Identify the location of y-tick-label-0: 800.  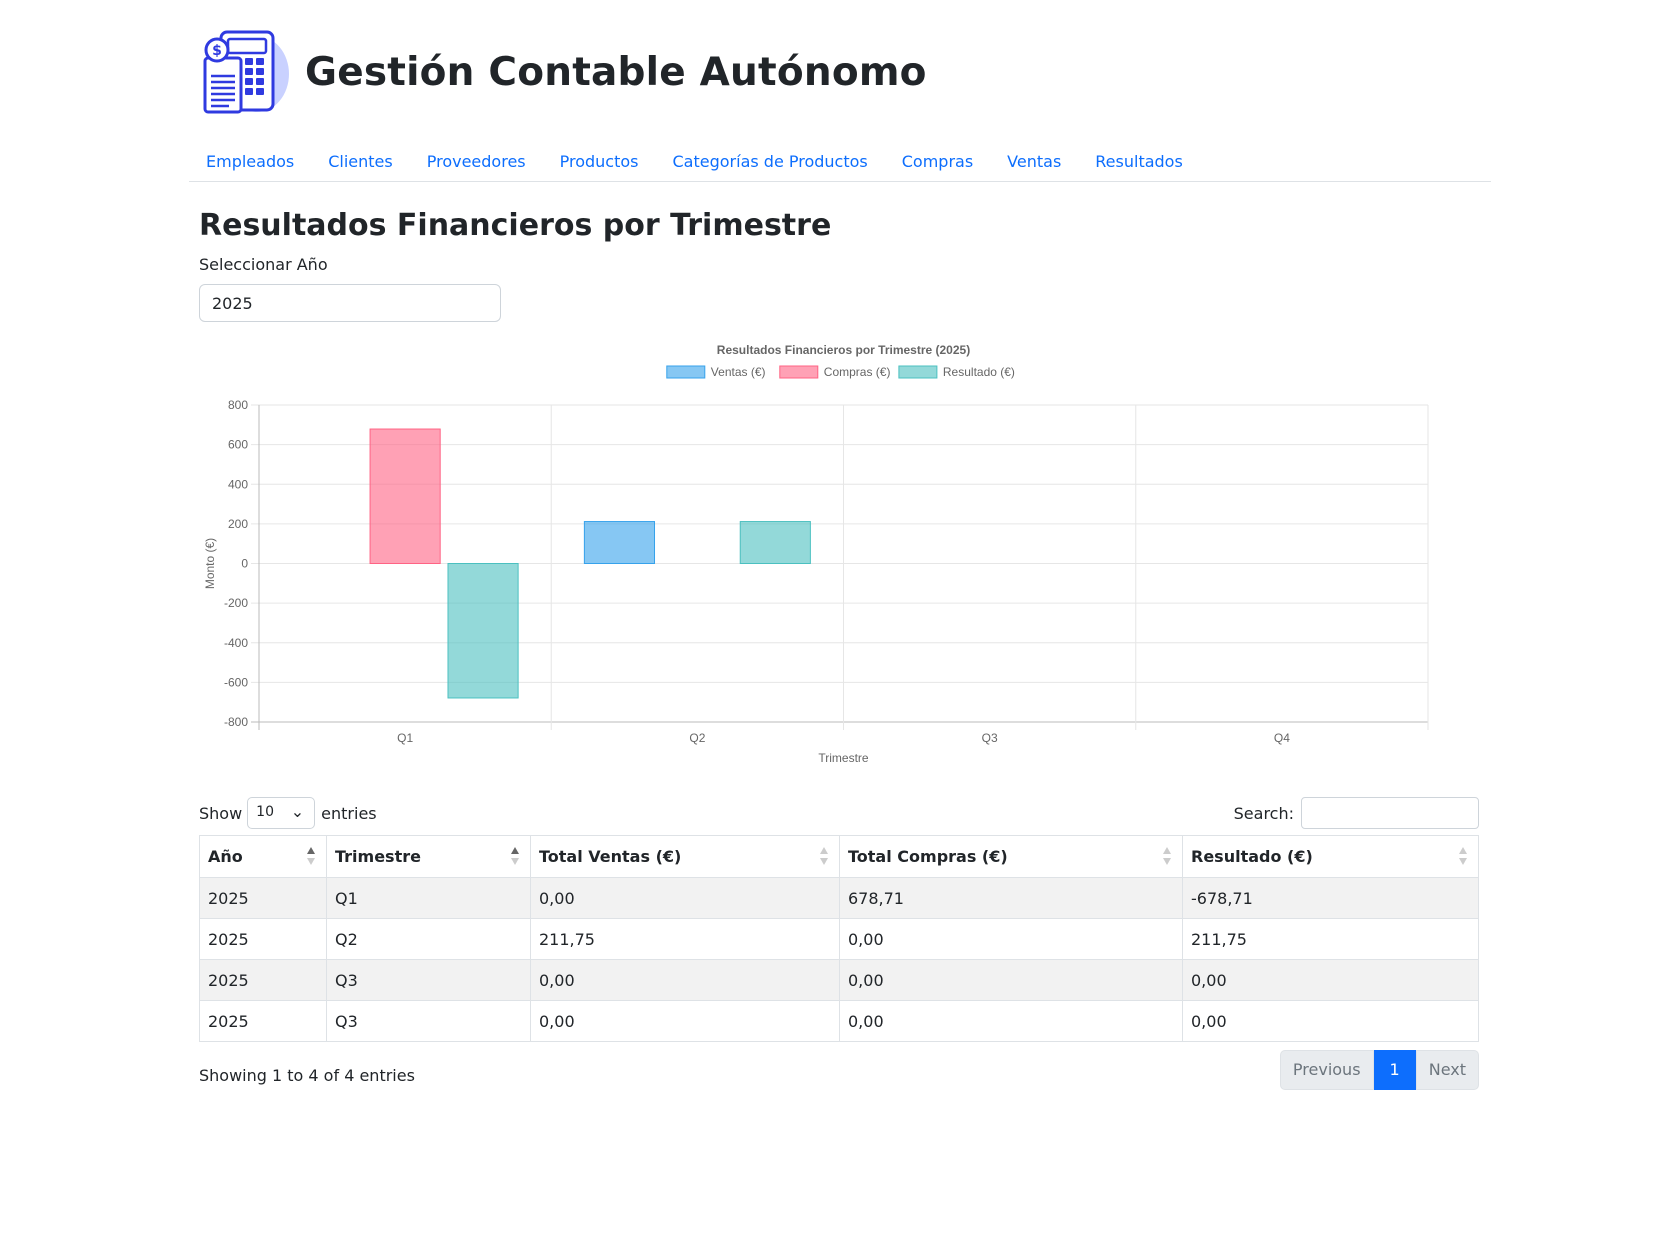
(238, 405).